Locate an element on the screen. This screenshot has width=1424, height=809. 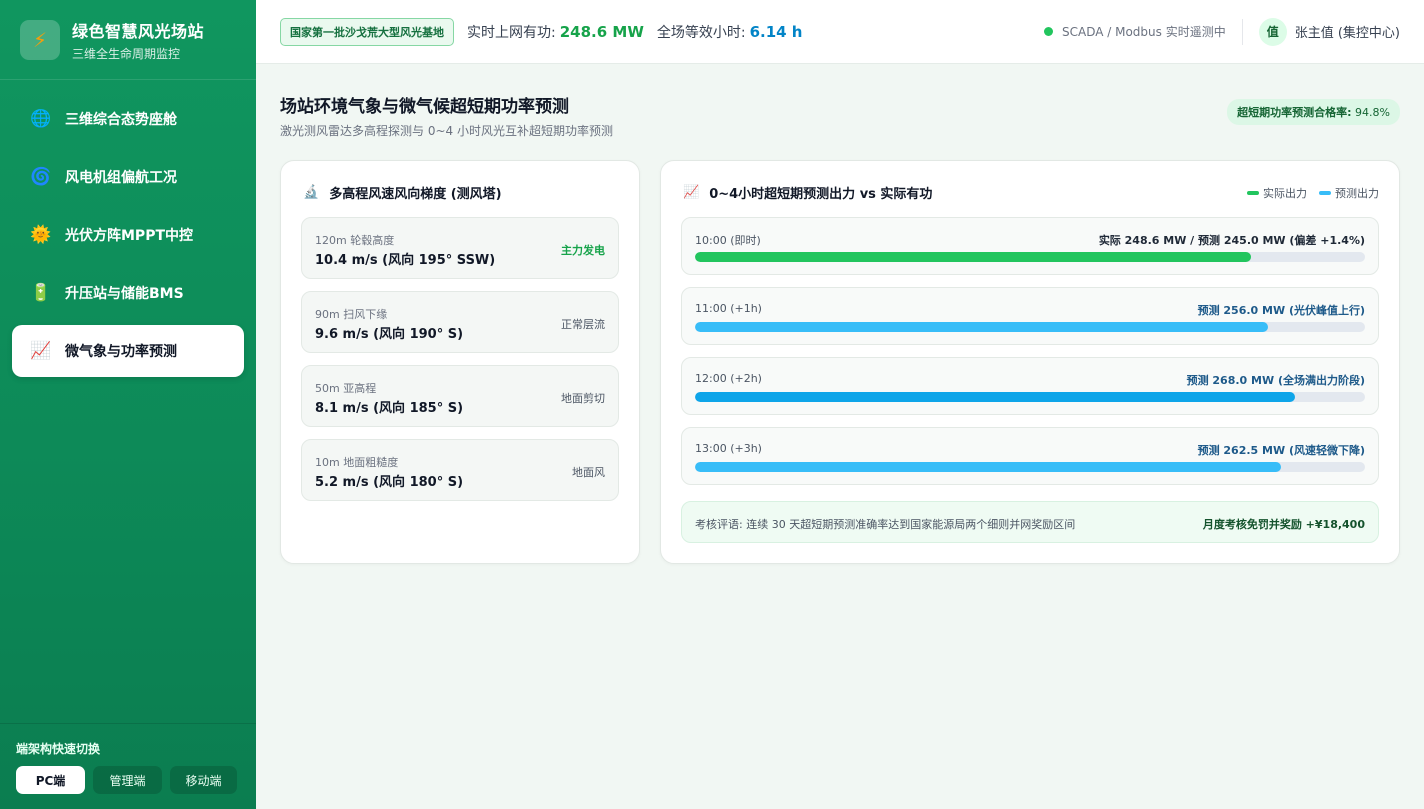
platform-switcher: 端架构快速切换 PC端 管理端 移动端 is located at coordinates (128, 766).